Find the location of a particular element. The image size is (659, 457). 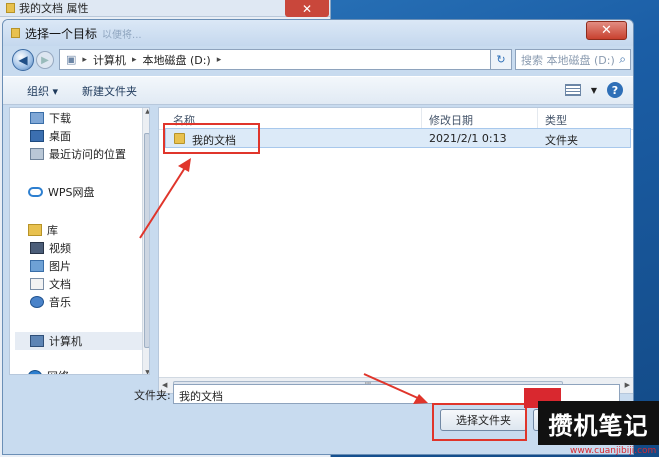

arrow-head-icon is located at coordinates (420, 399).